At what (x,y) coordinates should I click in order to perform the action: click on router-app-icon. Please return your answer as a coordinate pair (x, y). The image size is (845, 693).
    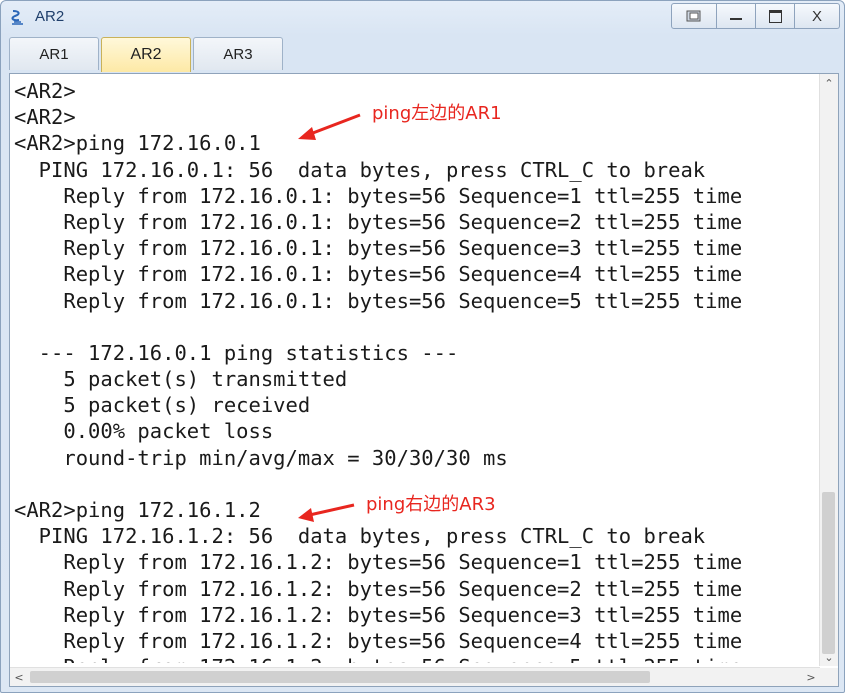
    Looking at the image, I should click on (17, 17).